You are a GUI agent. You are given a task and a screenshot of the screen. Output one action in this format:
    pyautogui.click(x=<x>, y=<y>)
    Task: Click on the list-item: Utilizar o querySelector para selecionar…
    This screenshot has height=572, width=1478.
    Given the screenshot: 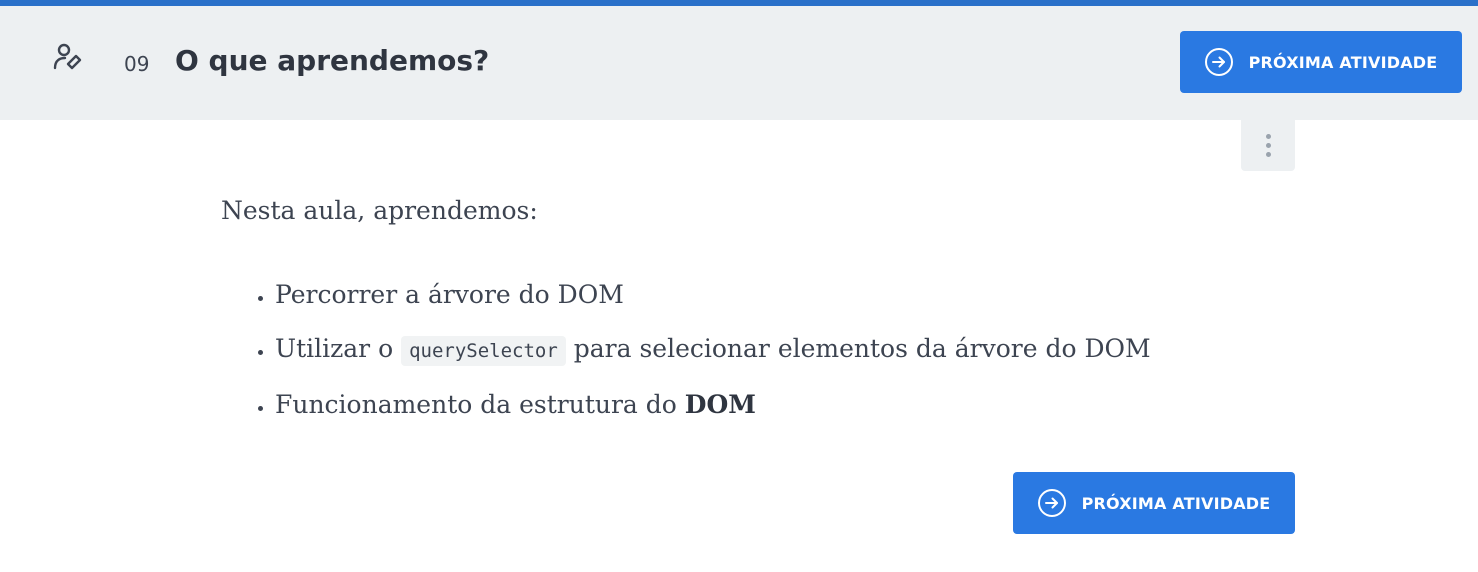 What is the action you would take?
    pyautogui.click(x=713, y=350)
    